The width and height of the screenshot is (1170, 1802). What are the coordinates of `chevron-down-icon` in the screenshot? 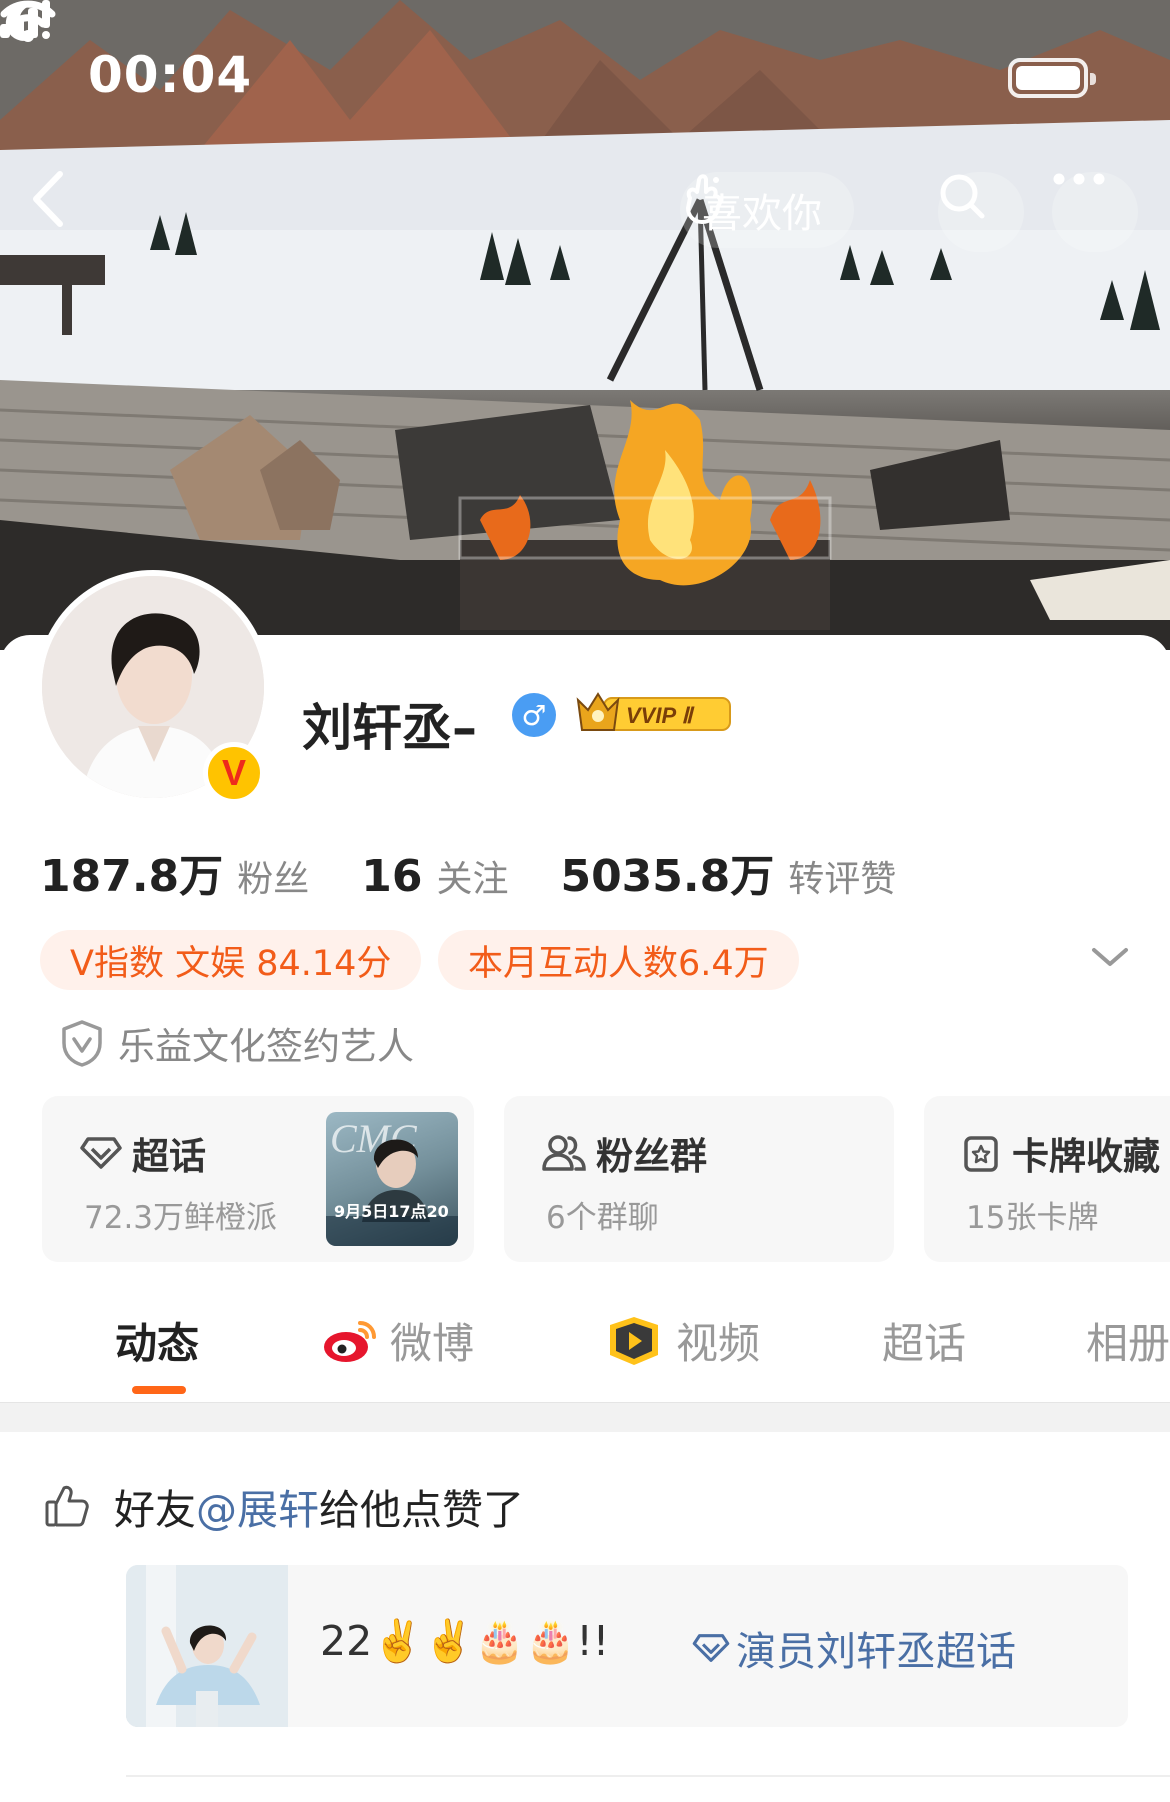 It's located at (1110, 957).